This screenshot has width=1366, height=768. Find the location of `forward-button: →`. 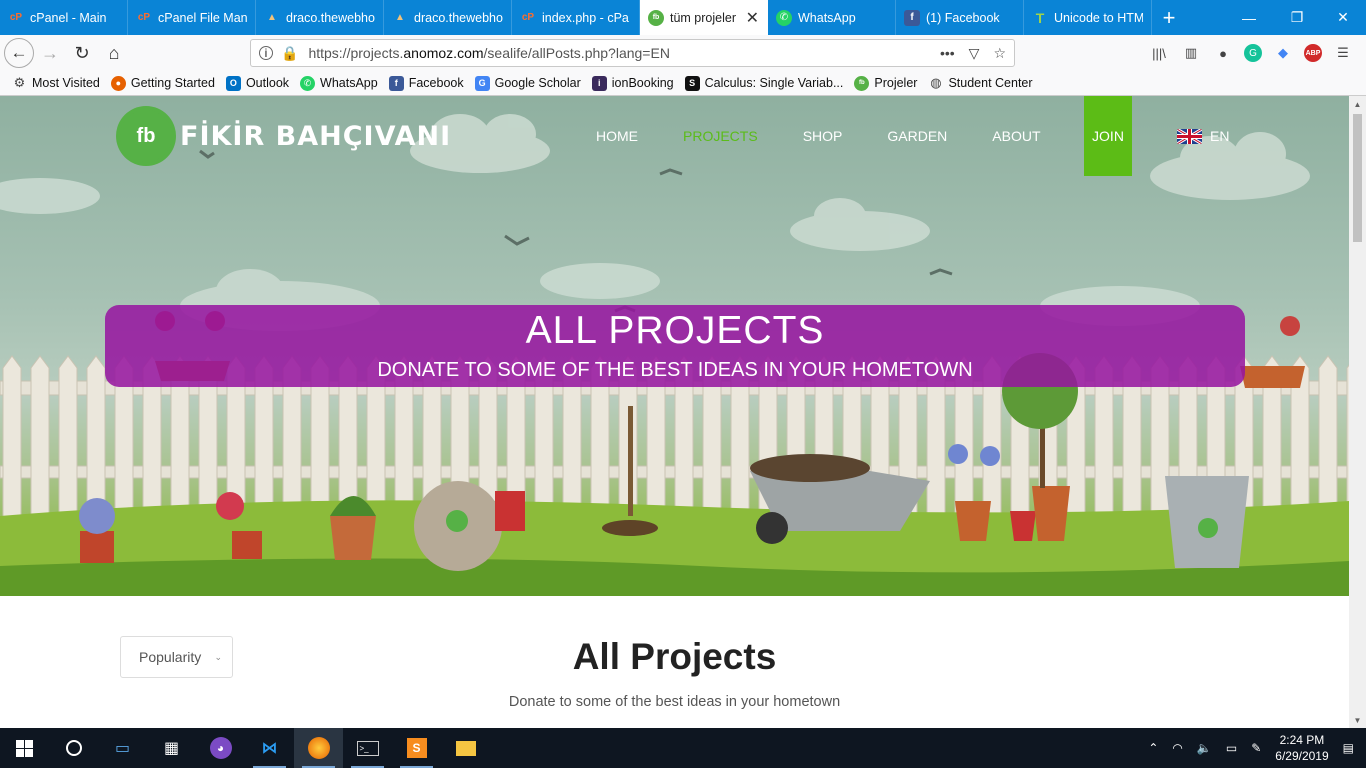

forward-button: → is located at coordinates (50, 53).